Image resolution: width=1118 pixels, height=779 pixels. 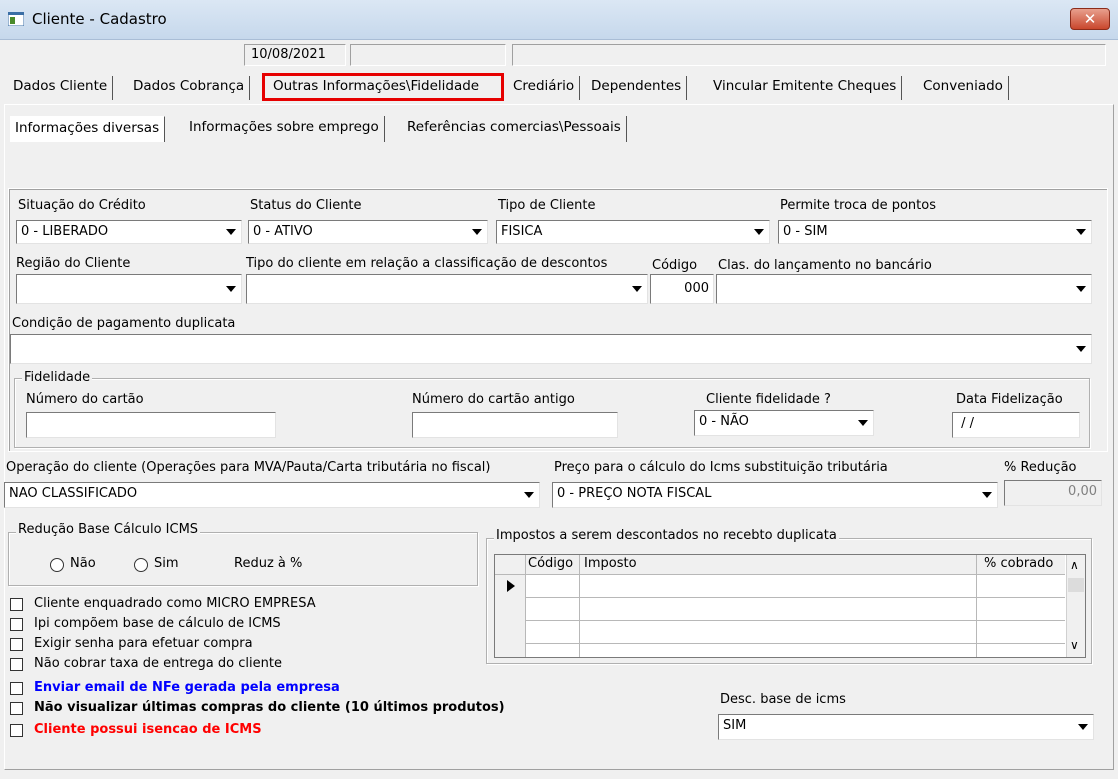 I want to click on reducao-label: % Redução, so click(x=1040, y=467).